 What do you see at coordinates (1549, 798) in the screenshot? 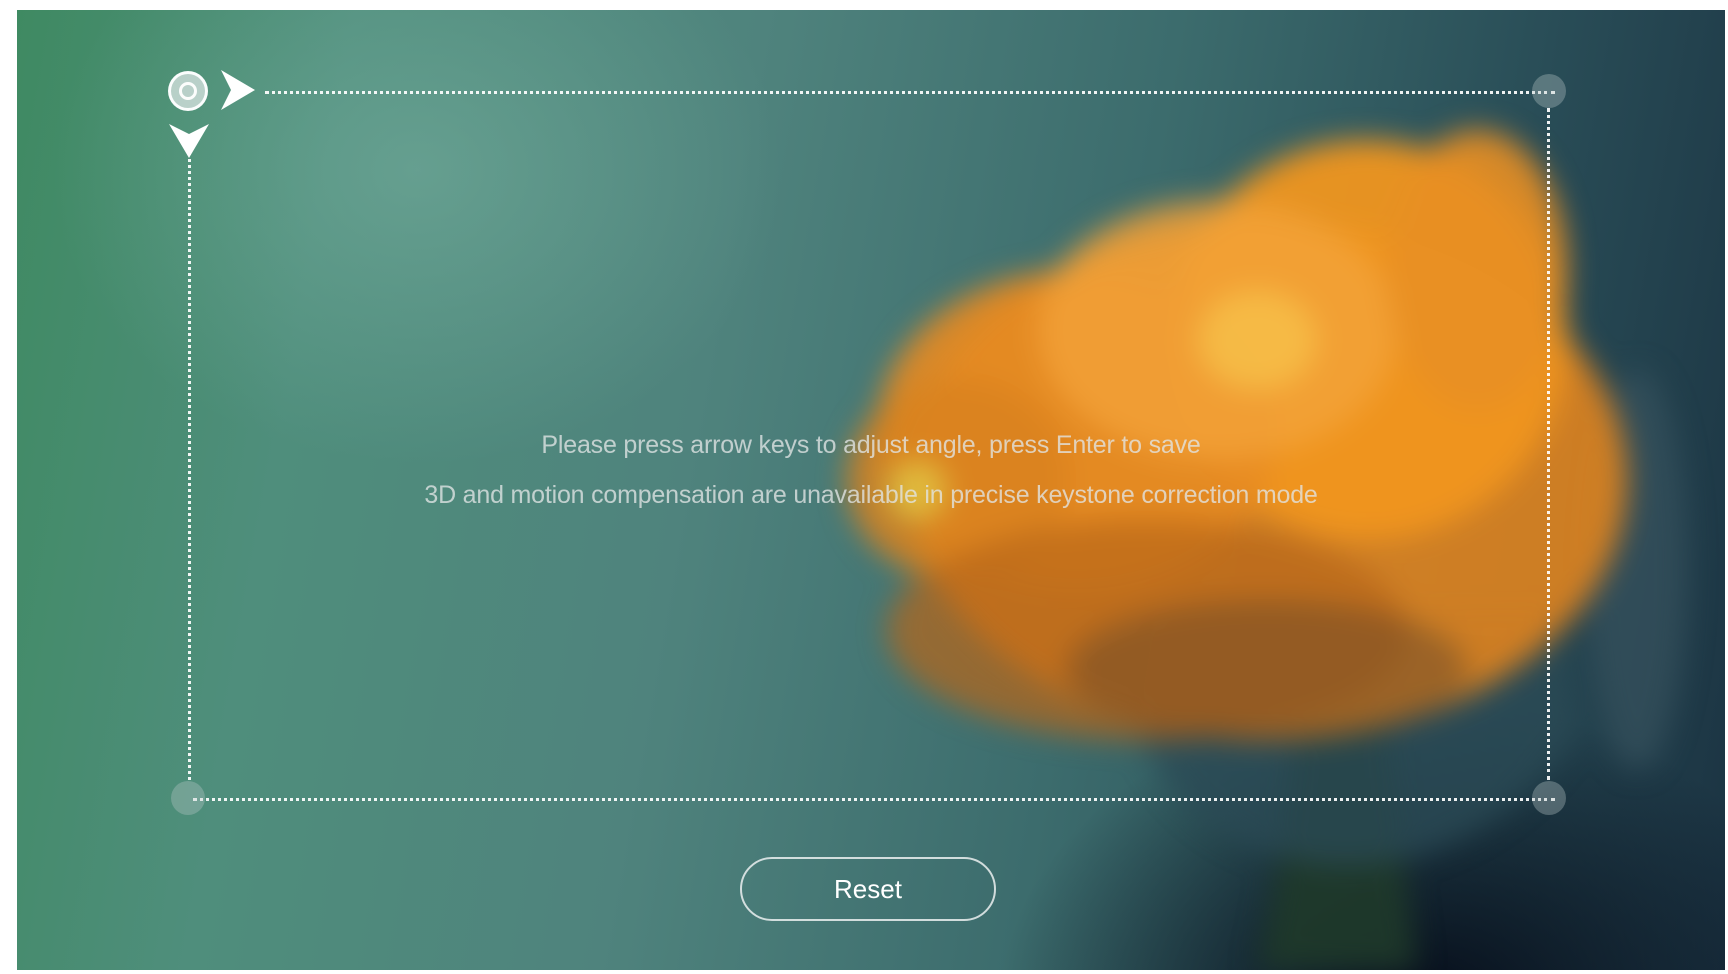
I see `corner-handle-bottom-right` at bounding box center [1549, 798].